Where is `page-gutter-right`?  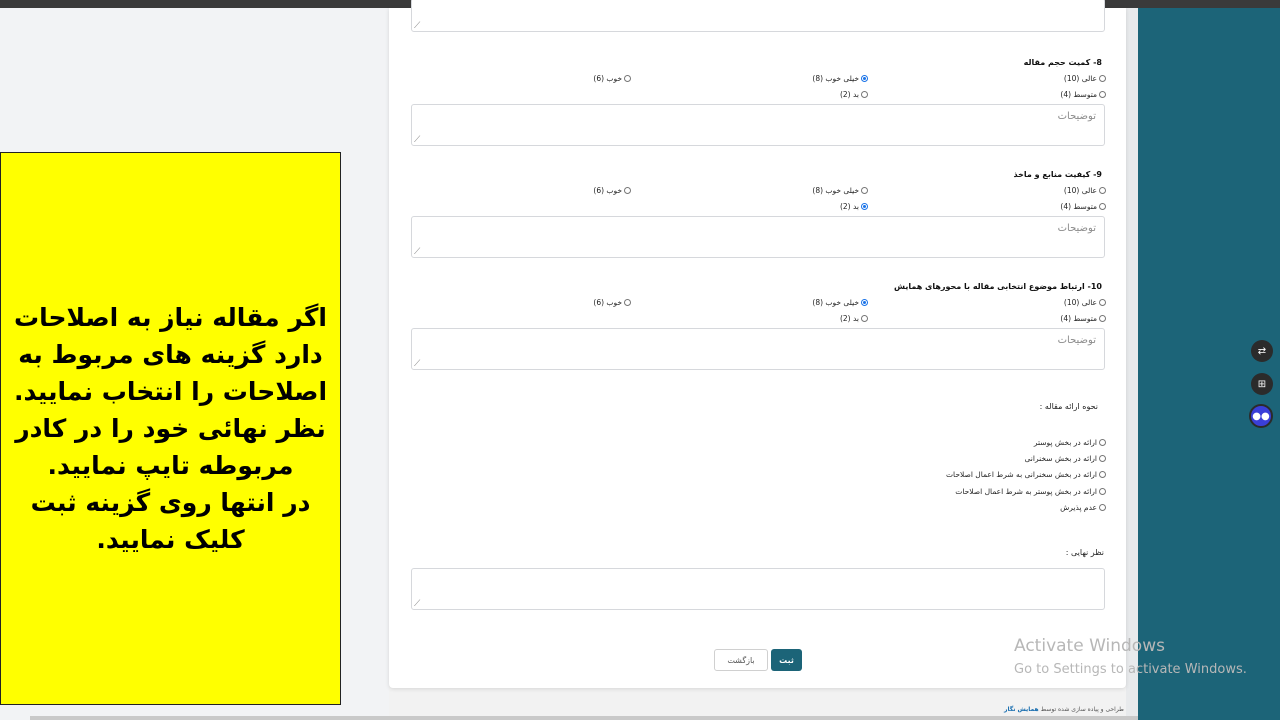
page-gutter-right is located at coordinates (1132, 364).